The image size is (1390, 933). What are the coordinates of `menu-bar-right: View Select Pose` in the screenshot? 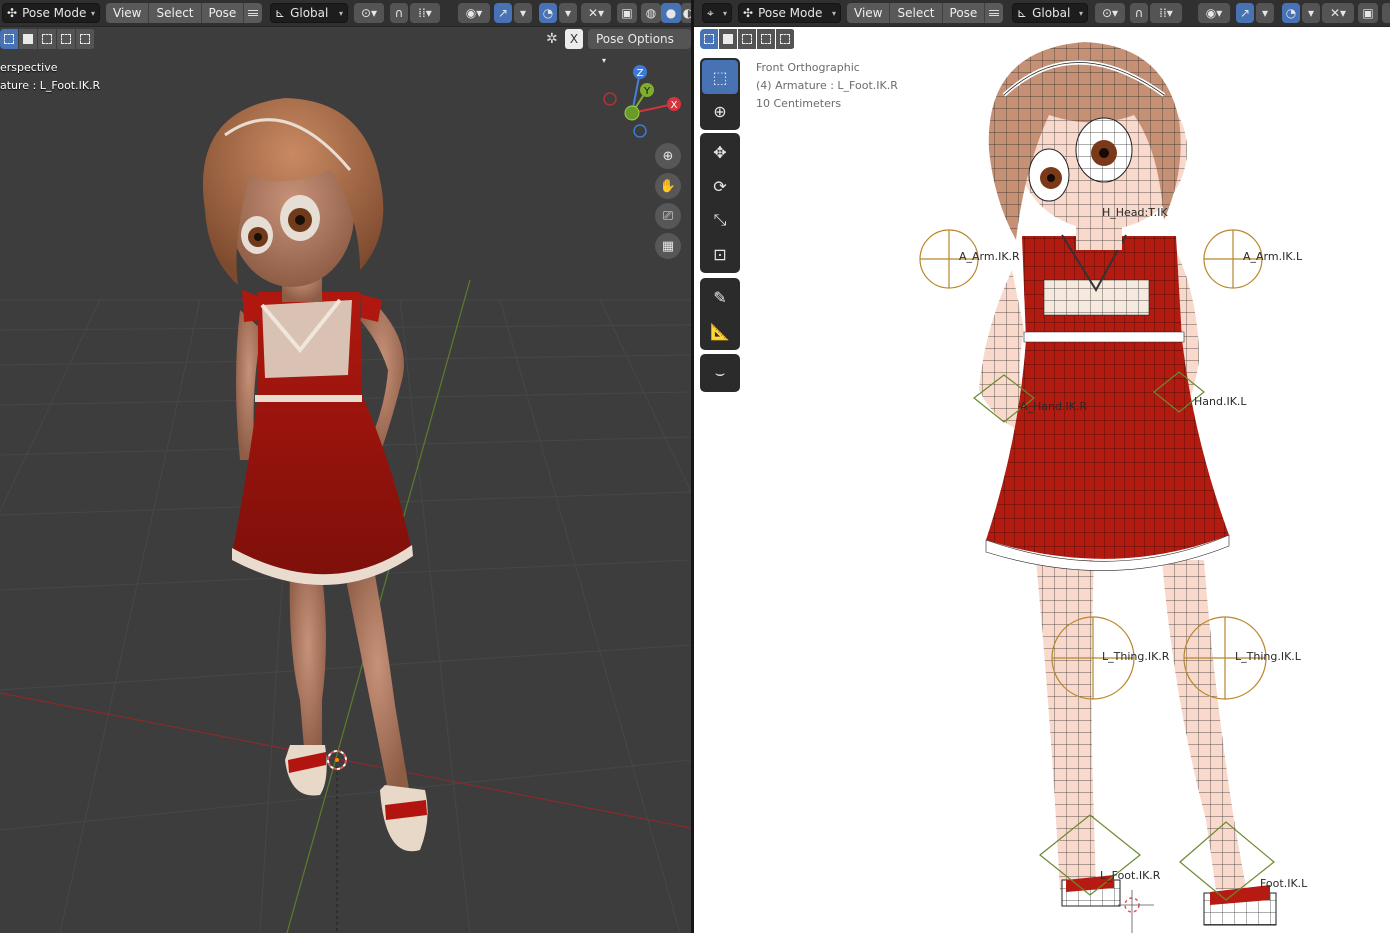 It's located at (925, 13).